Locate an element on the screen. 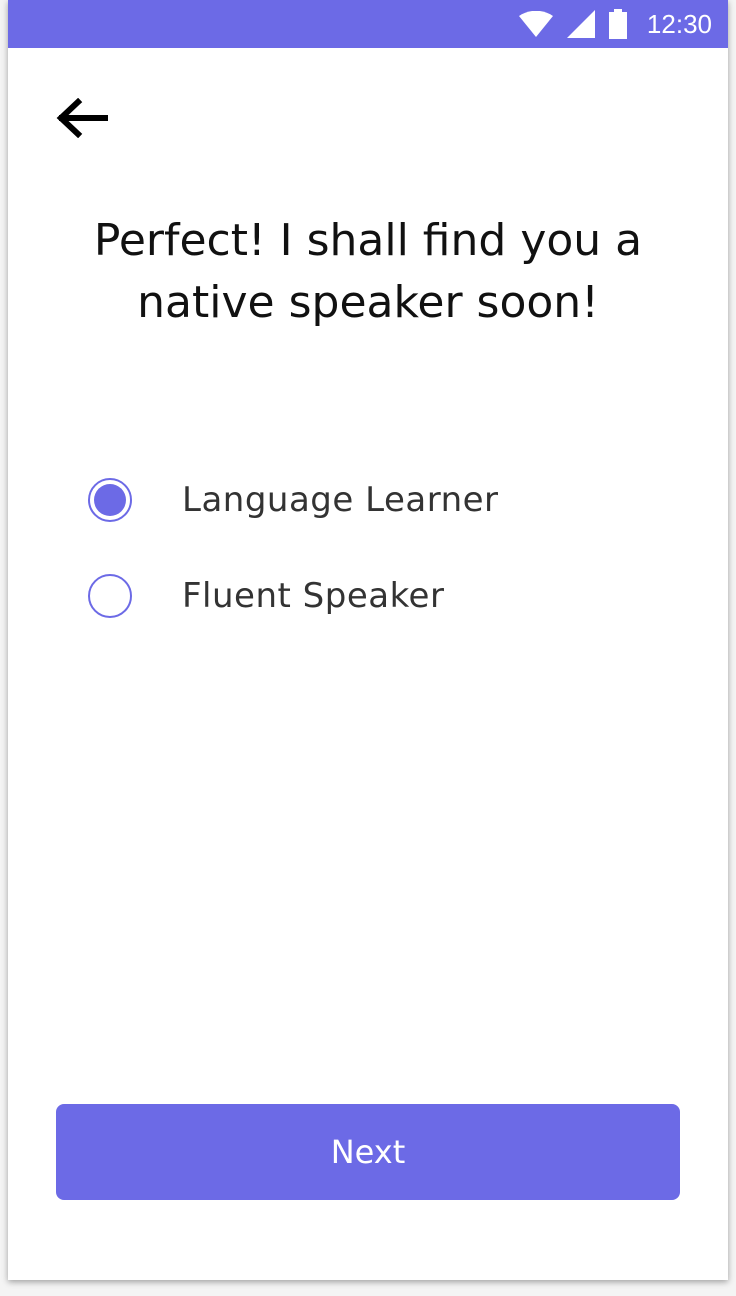 The height and width of the screenshot is (1296, 736). back-button is located at coordinates (82, 120).